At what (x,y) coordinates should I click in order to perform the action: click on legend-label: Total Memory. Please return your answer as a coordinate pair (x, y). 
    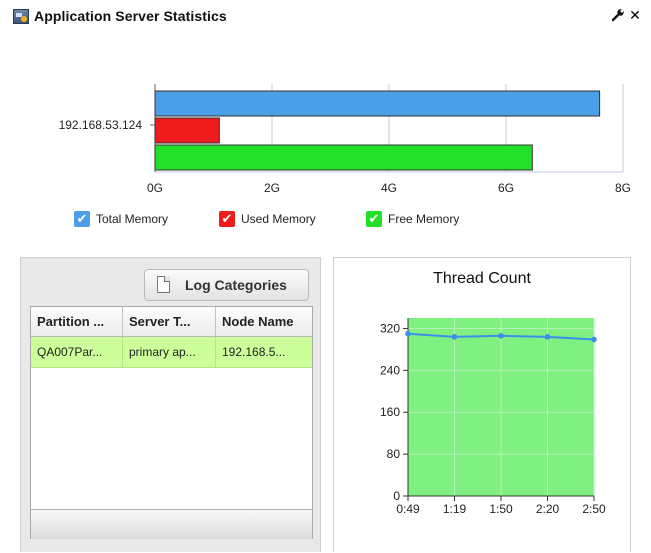
    Looking at the image, I should click on (132, 219).